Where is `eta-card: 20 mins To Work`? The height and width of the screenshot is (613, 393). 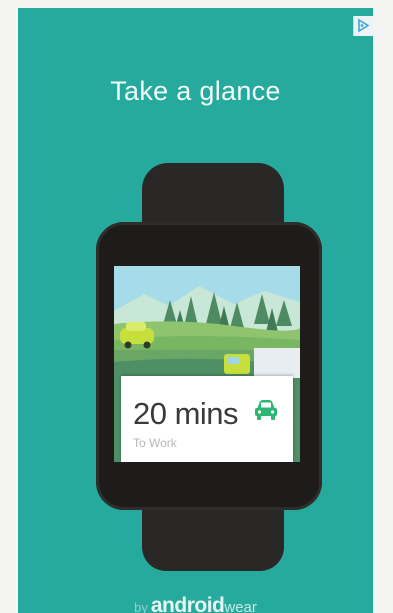
eta-card: 20 mins To Work is located at coordinates (207, 419).